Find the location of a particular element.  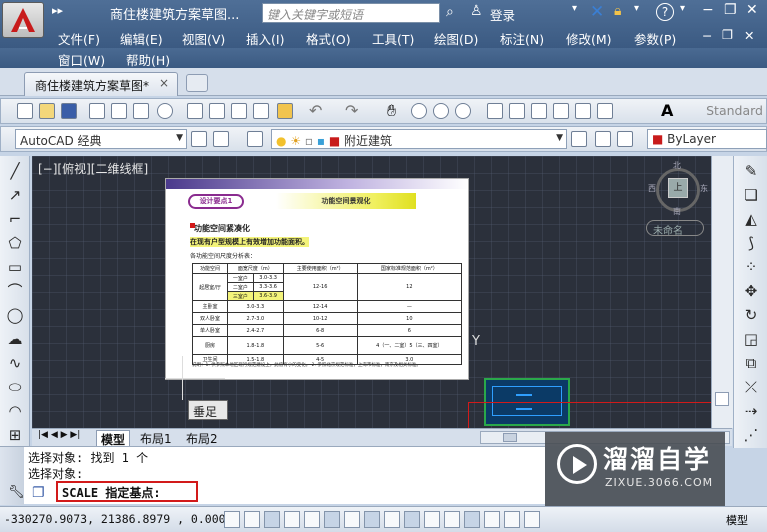

lineweight-icon is located at coordinates (432, 519).